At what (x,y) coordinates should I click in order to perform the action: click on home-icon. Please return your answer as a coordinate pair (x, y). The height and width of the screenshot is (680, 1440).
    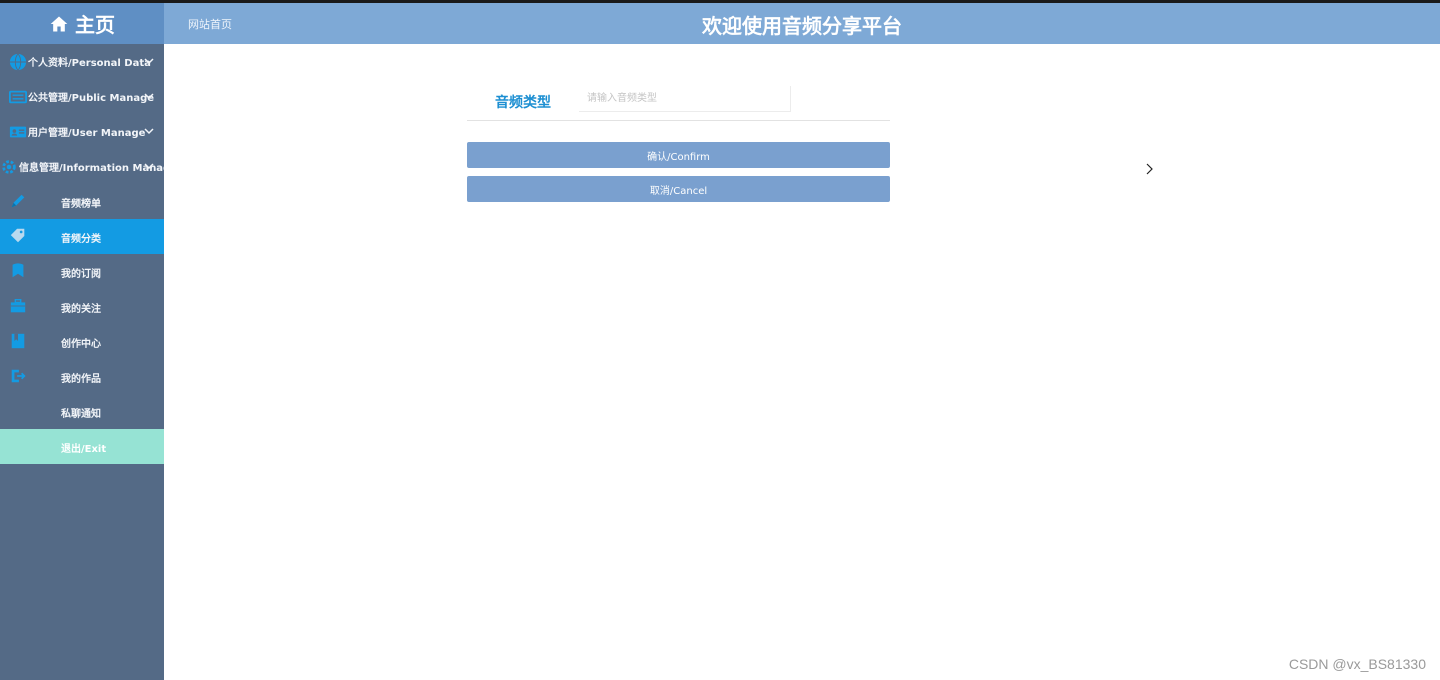
    Looking at the image, I should click on (59, 23).